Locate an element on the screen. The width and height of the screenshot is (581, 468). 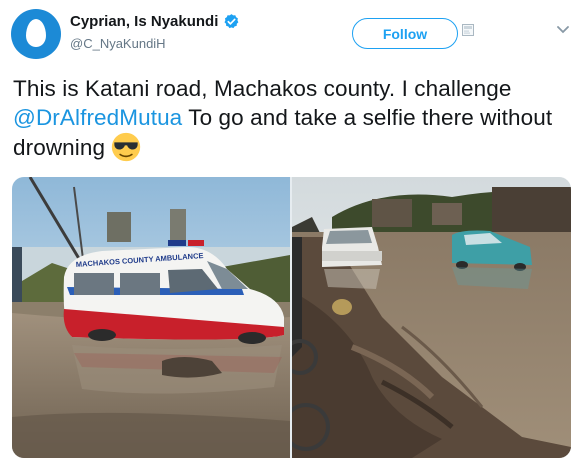
chevron-down-icon is located at coordinates (563, 30).